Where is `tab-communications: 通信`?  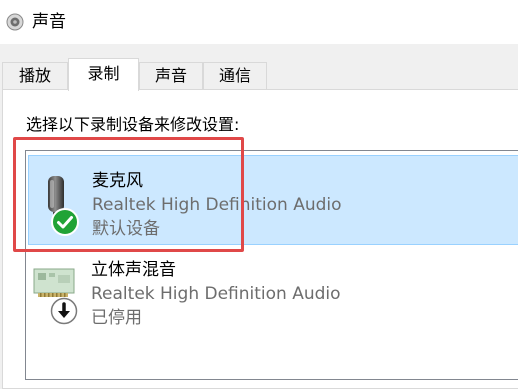 tab-communications: 通信 is located at coordinates (235, 76).